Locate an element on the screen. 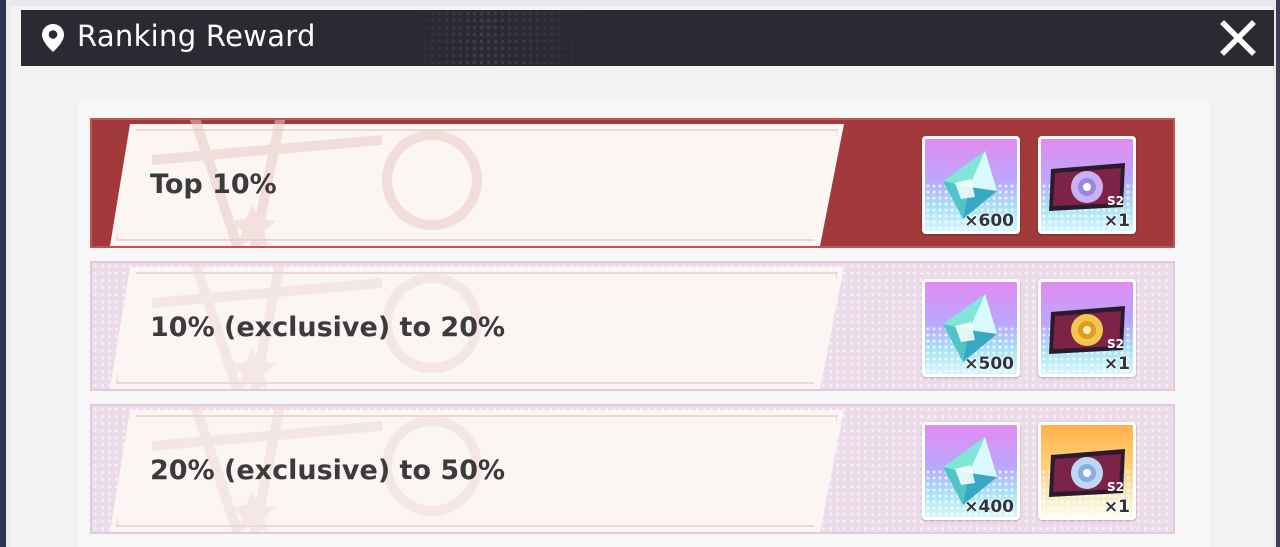 The image size is (1280, 547). modal-title: Ranking Reward is located at coordinates (196, 36).